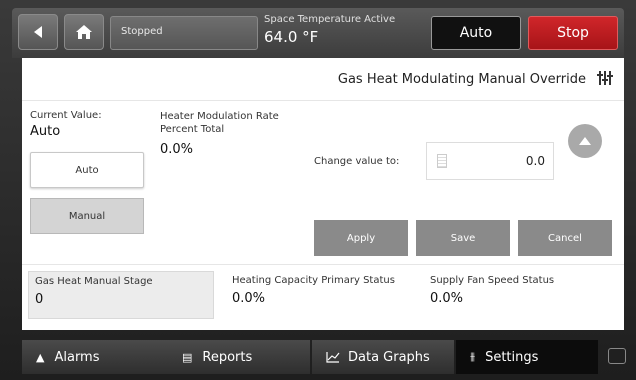 This screenshot has height=380, width=636. I want to click on page-title: Gas Heat Modulating Manual Override, so click(461, 79).